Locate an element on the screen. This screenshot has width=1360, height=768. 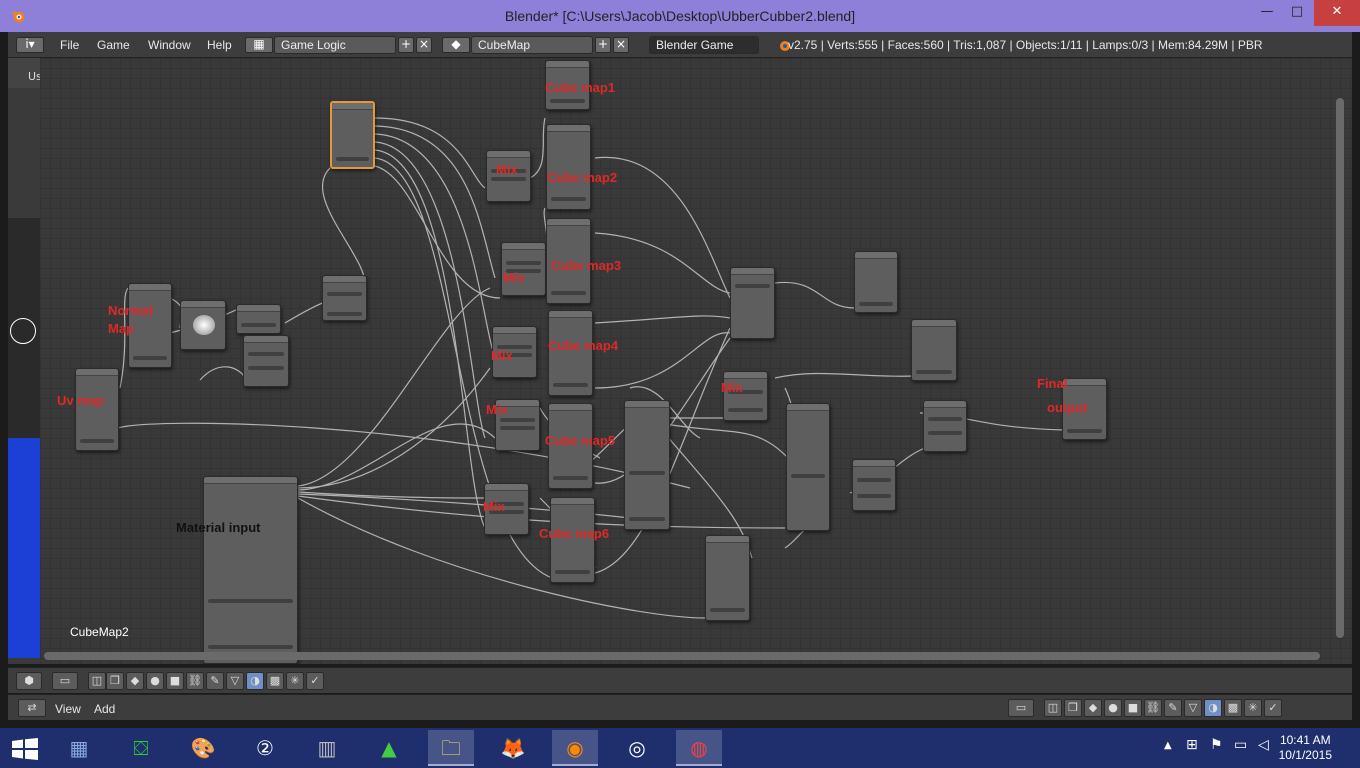
node-material-input is located at coordinates (250, 570).